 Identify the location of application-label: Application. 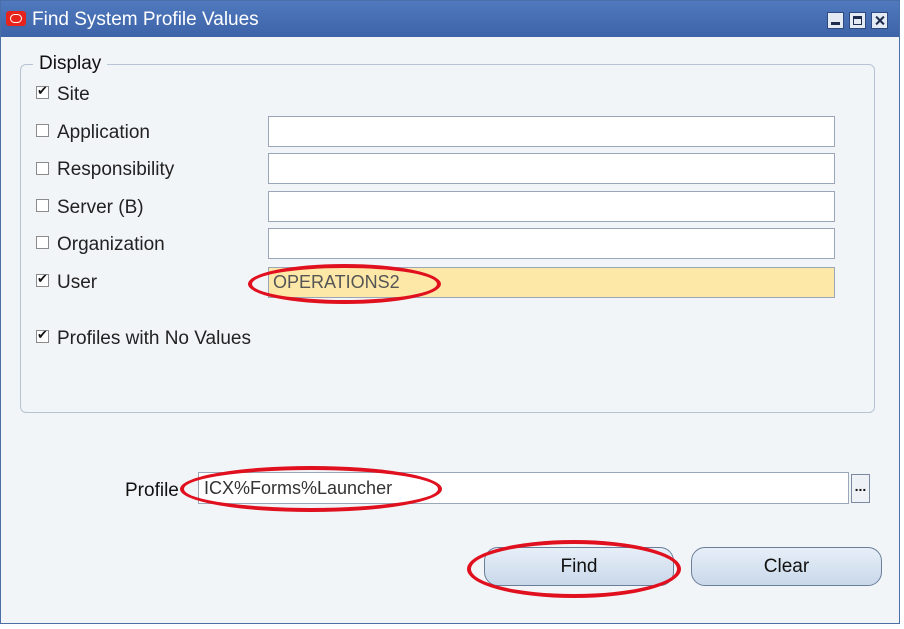
(103, 132).